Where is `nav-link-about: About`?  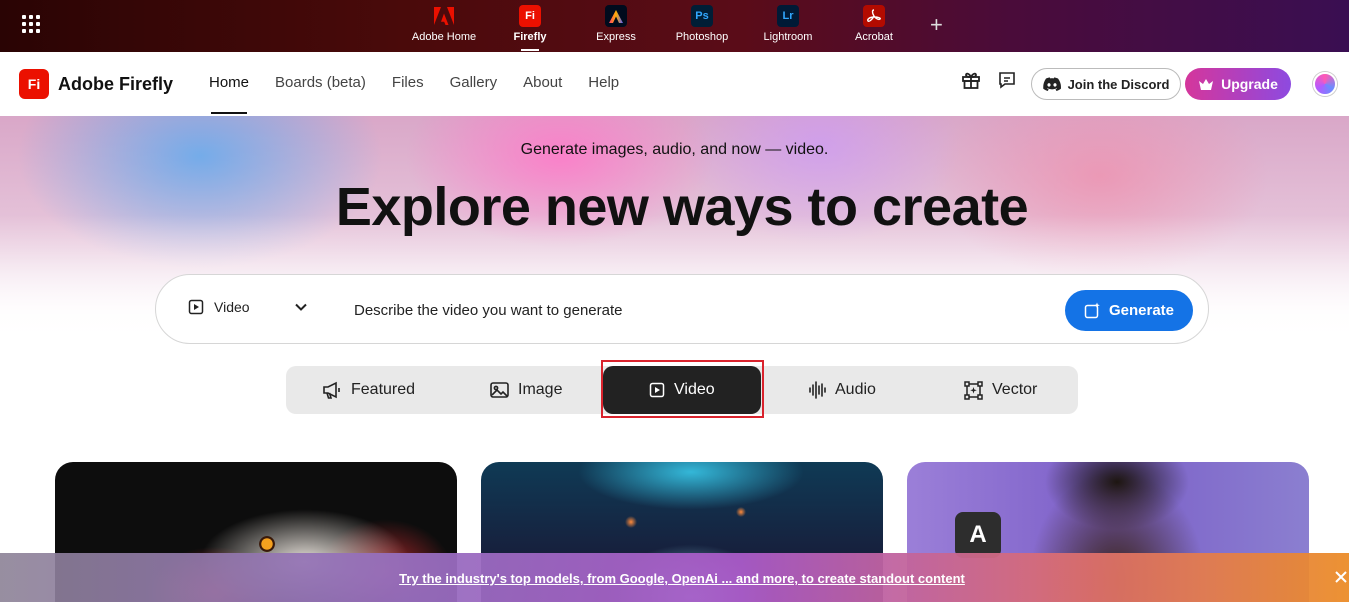
nav-link-about: About is located at coordinates (542, 84).